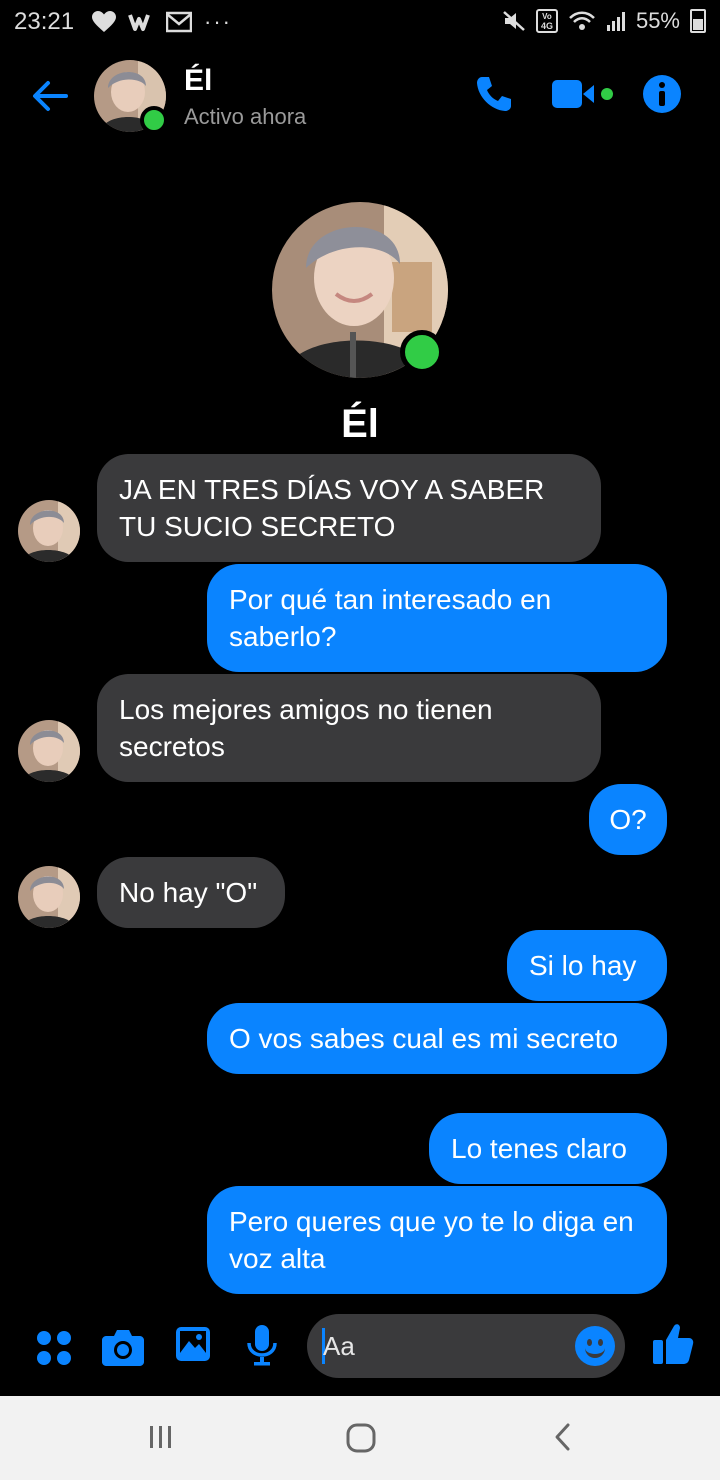 The width and height of the screenshot is (720, 1480). Describe the element at coordinates (615, 21) in the screenshot. I see `signal-icon` at that location.